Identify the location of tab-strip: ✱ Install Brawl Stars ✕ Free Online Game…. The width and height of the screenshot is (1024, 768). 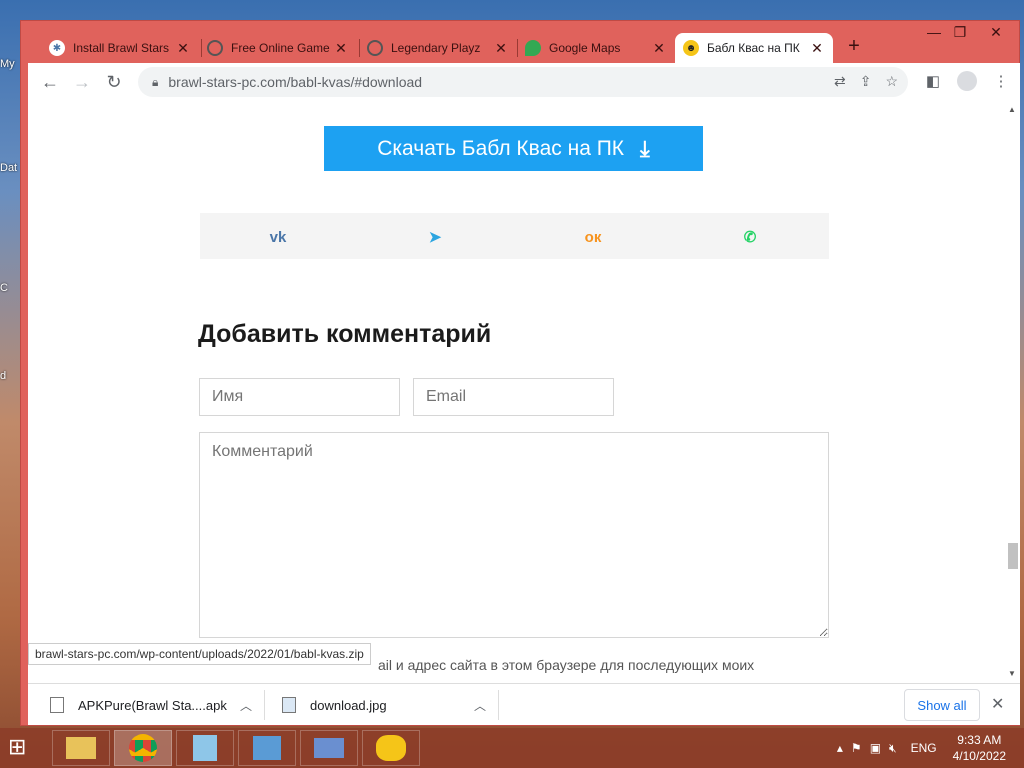
(520, 42).